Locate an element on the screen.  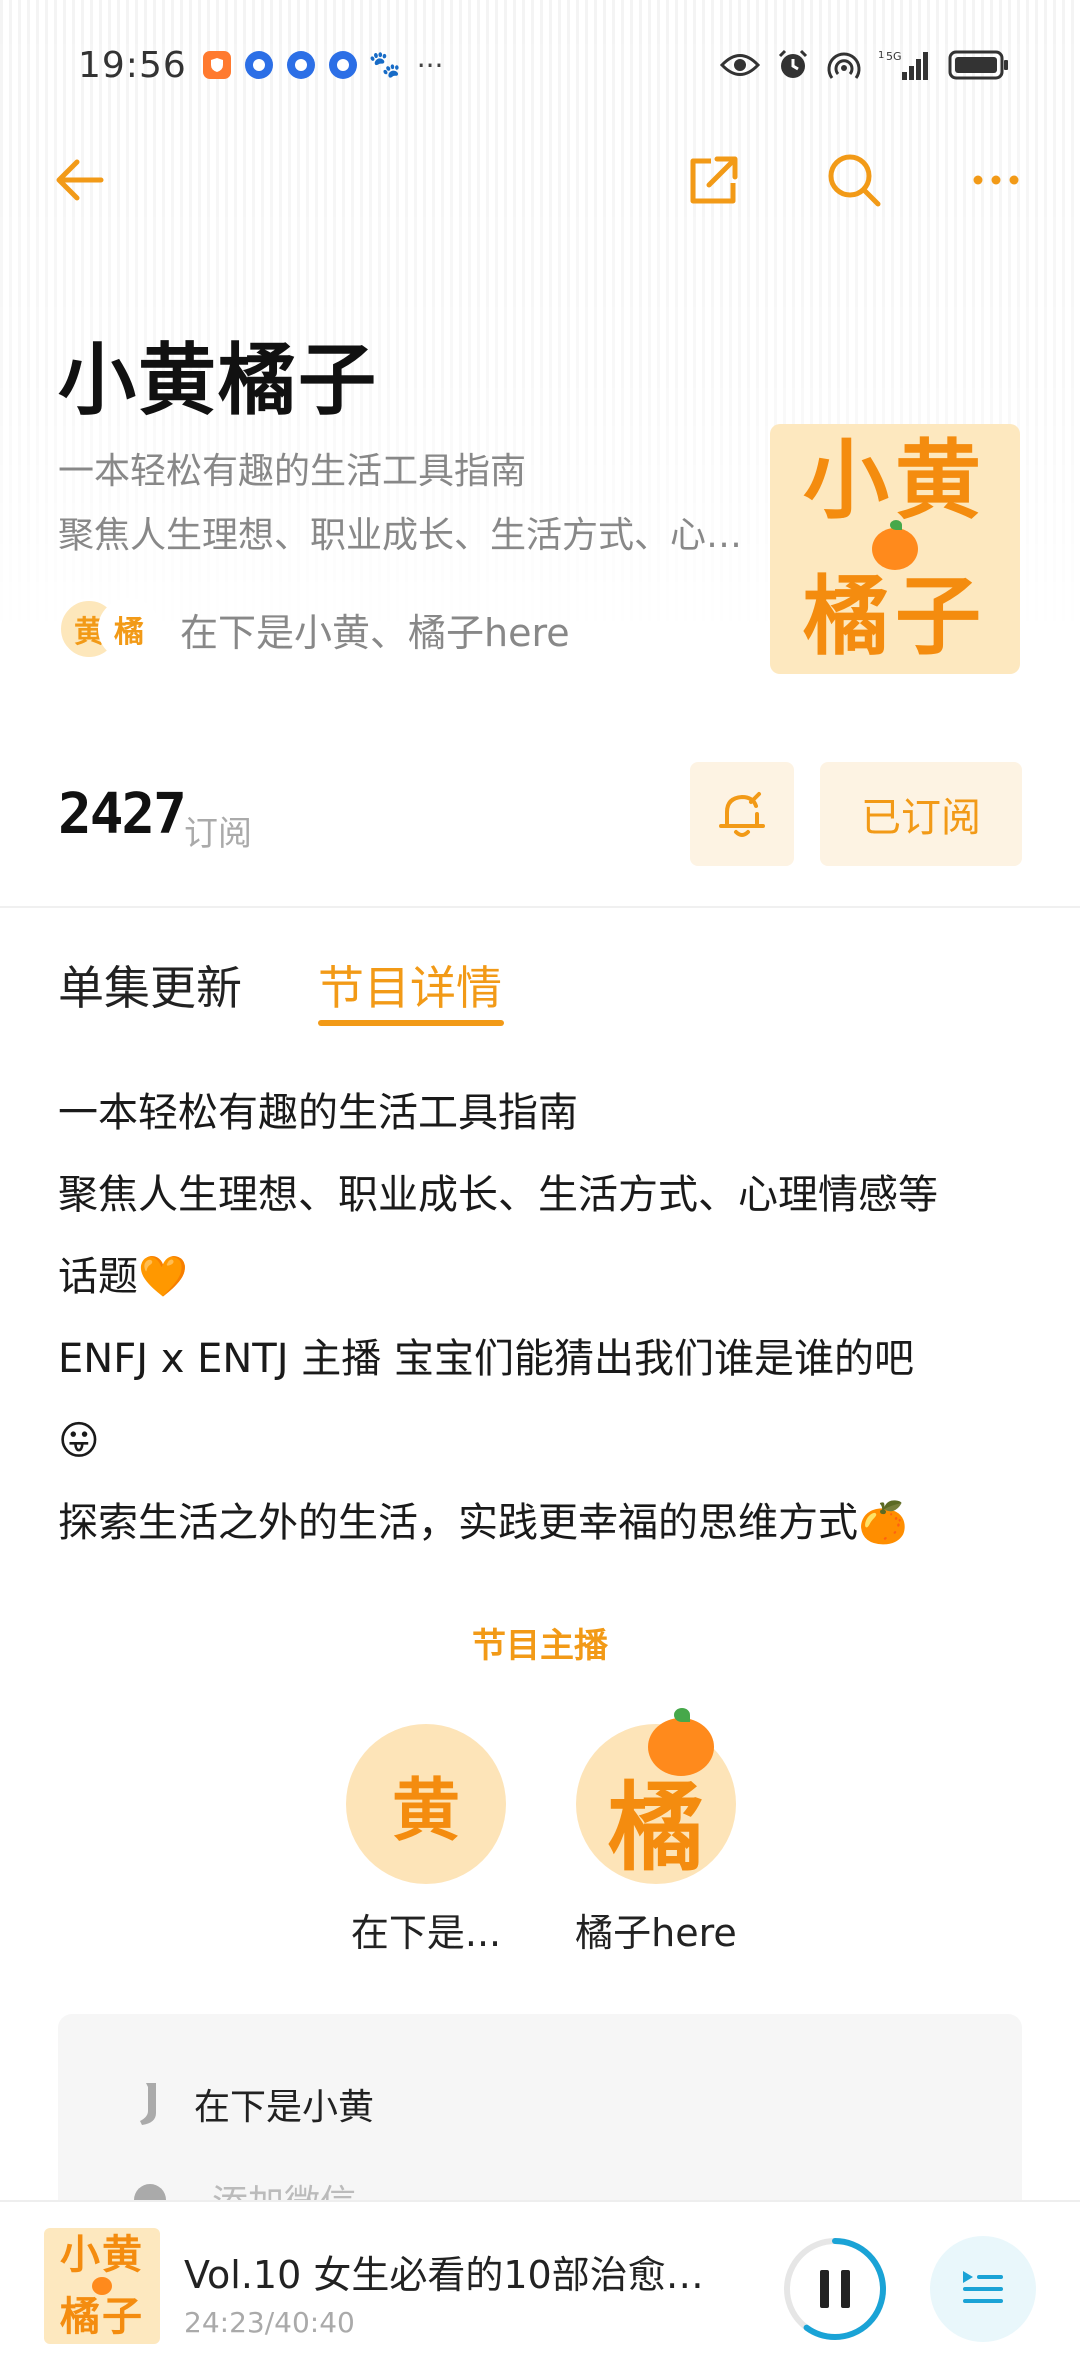
tab-details: 节目详情 is located at coordinates (410, 985).